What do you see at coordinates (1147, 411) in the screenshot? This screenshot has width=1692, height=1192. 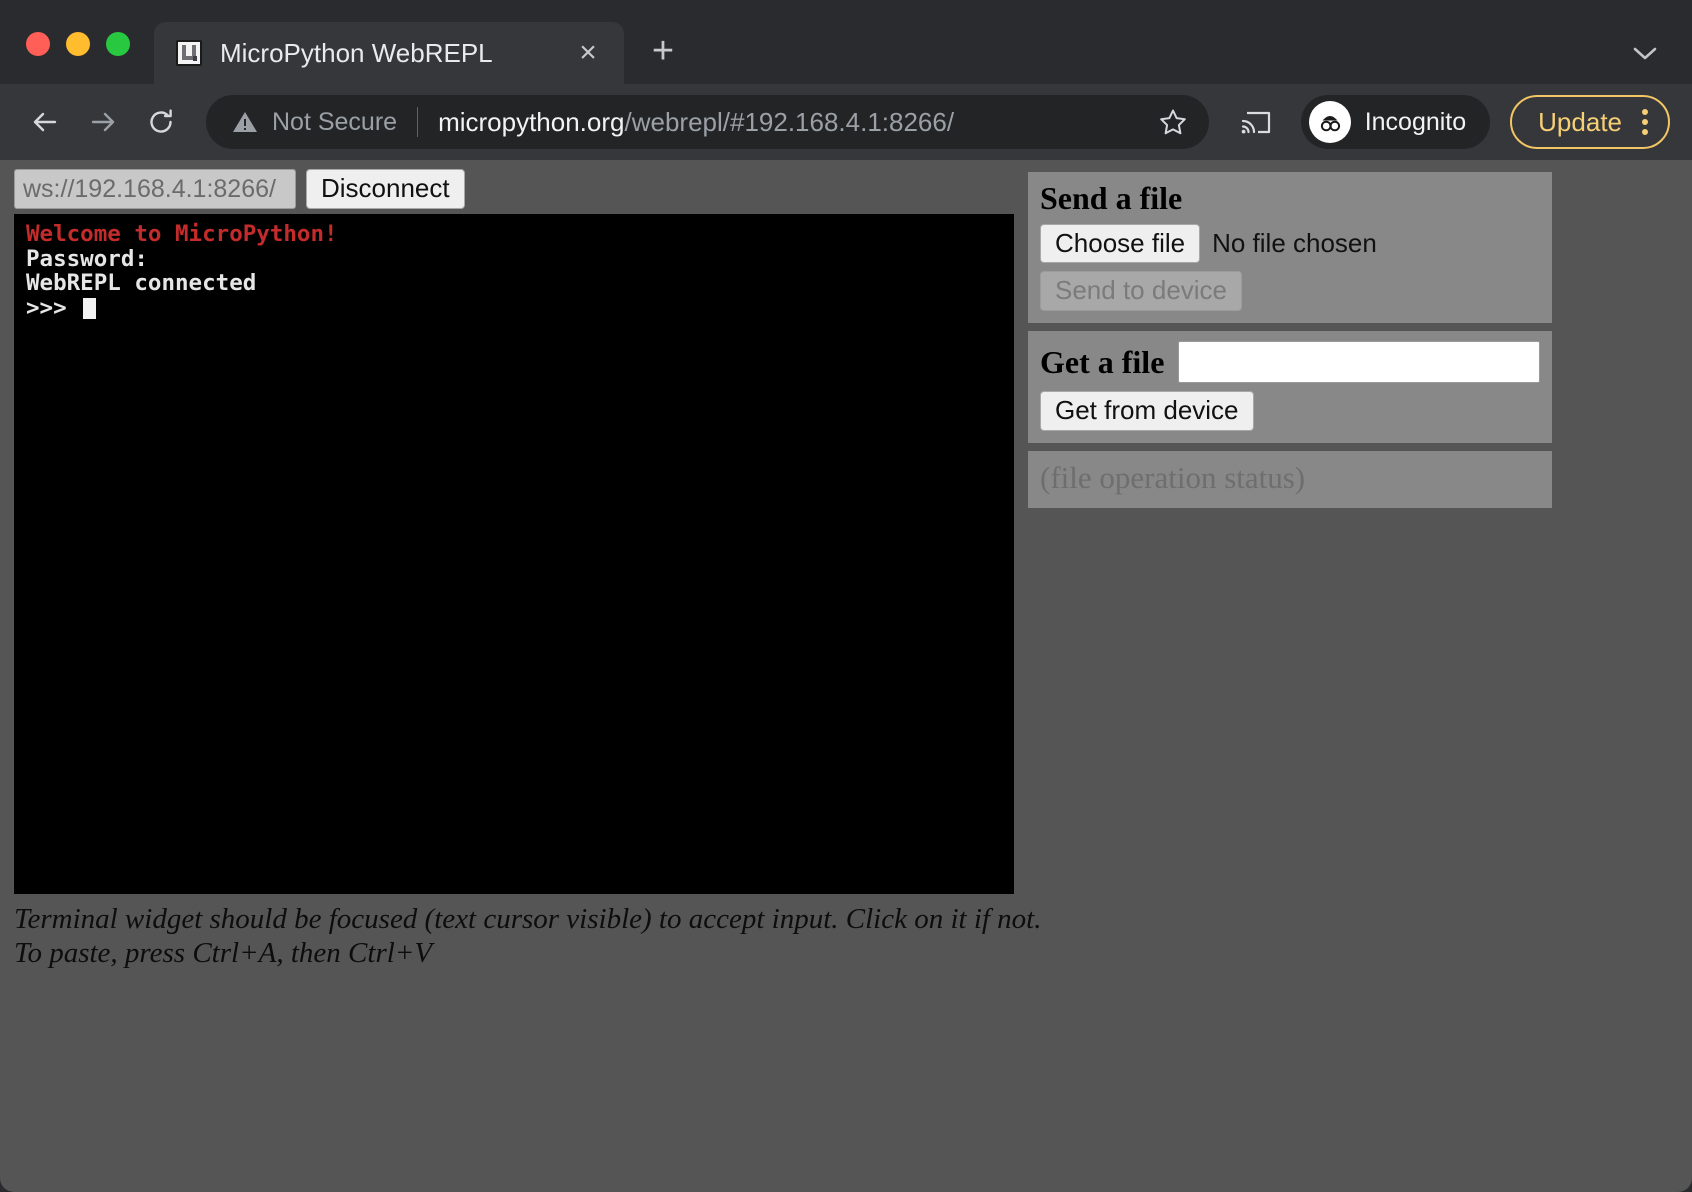 I see `get-from-device-button: Get from device` at bounding box center [1147, 411].